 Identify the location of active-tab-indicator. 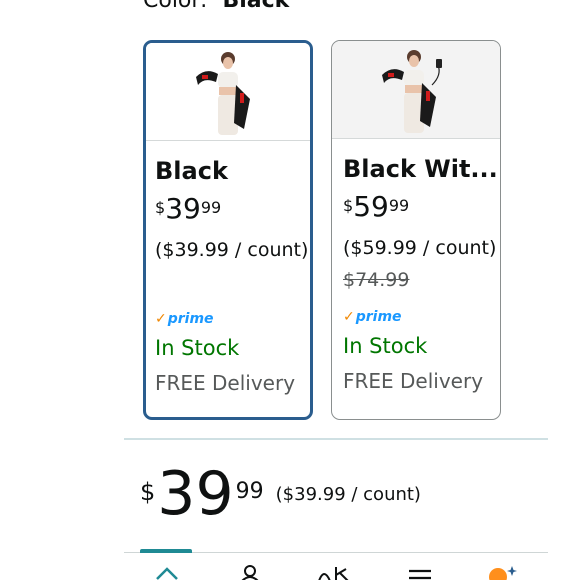
(166, 551).